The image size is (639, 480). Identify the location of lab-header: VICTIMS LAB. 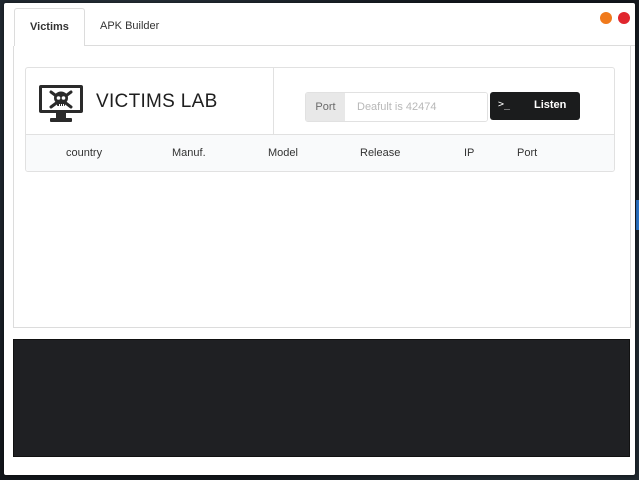
(150, 101).